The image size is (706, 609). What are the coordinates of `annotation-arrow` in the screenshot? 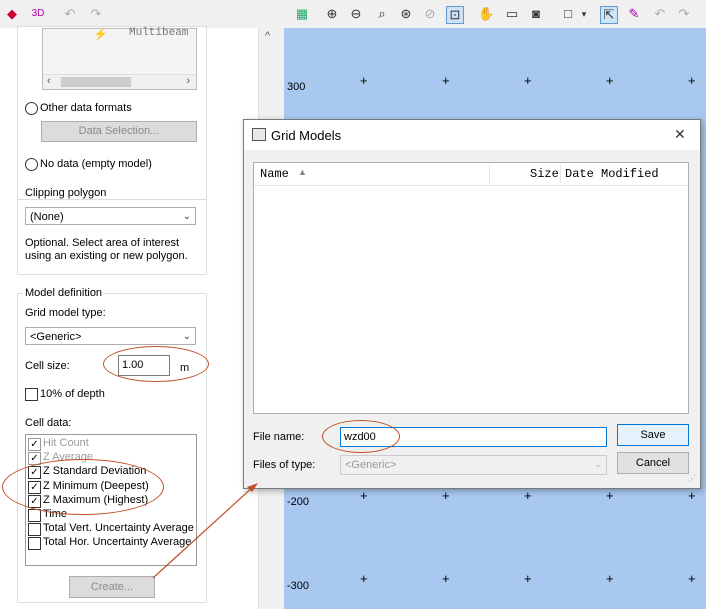 It's located at (205, 531).